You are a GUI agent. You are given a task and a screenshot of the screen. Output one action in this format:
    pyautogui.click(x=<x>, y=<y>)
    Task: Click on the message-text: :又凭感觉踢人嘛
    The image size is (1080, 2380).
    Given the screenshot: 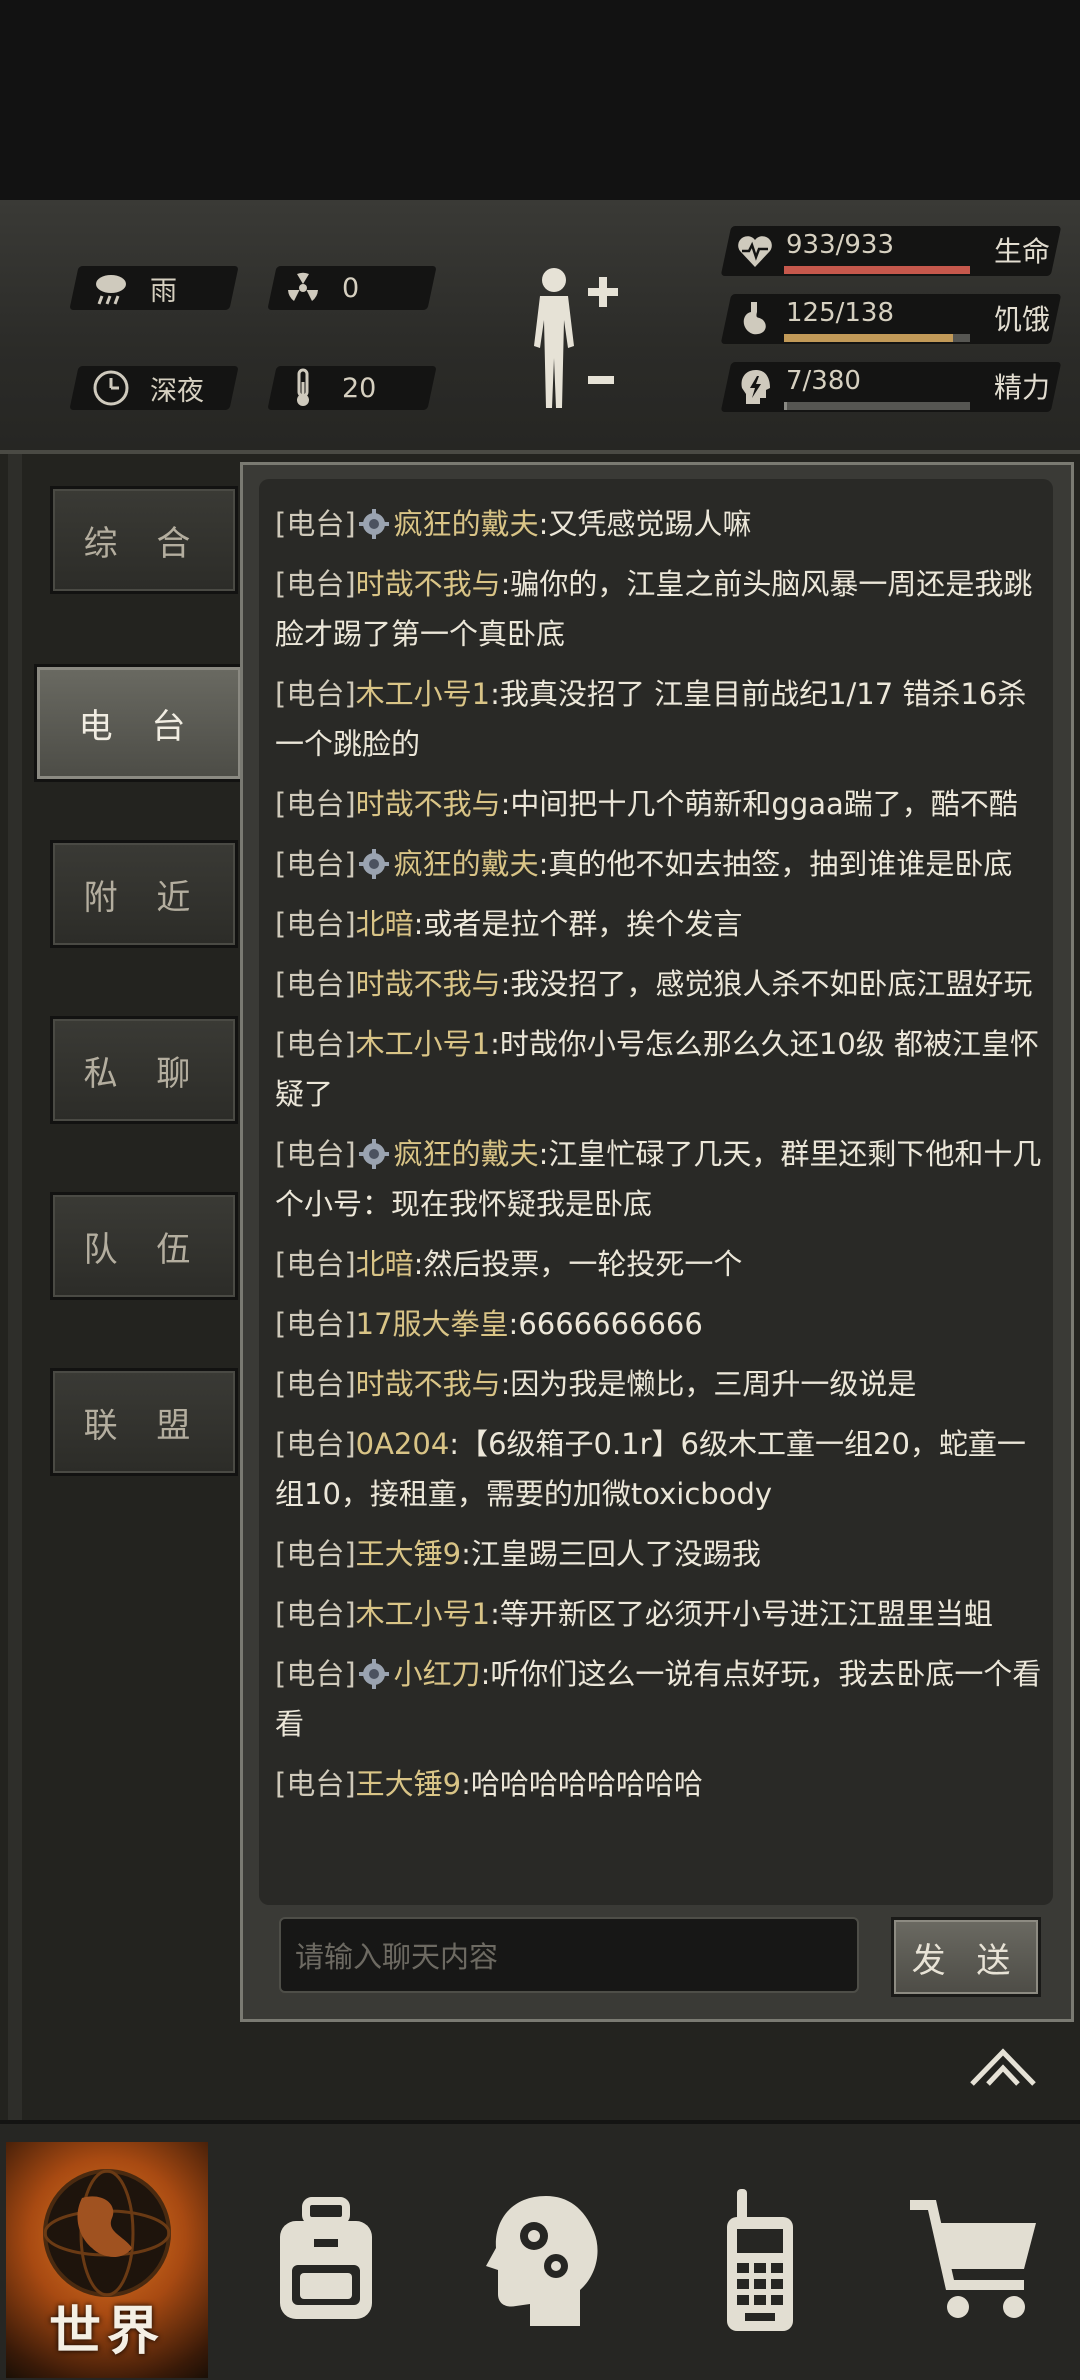 What is the action you would take?
    pyautogui.click(x=645, y=524)
    